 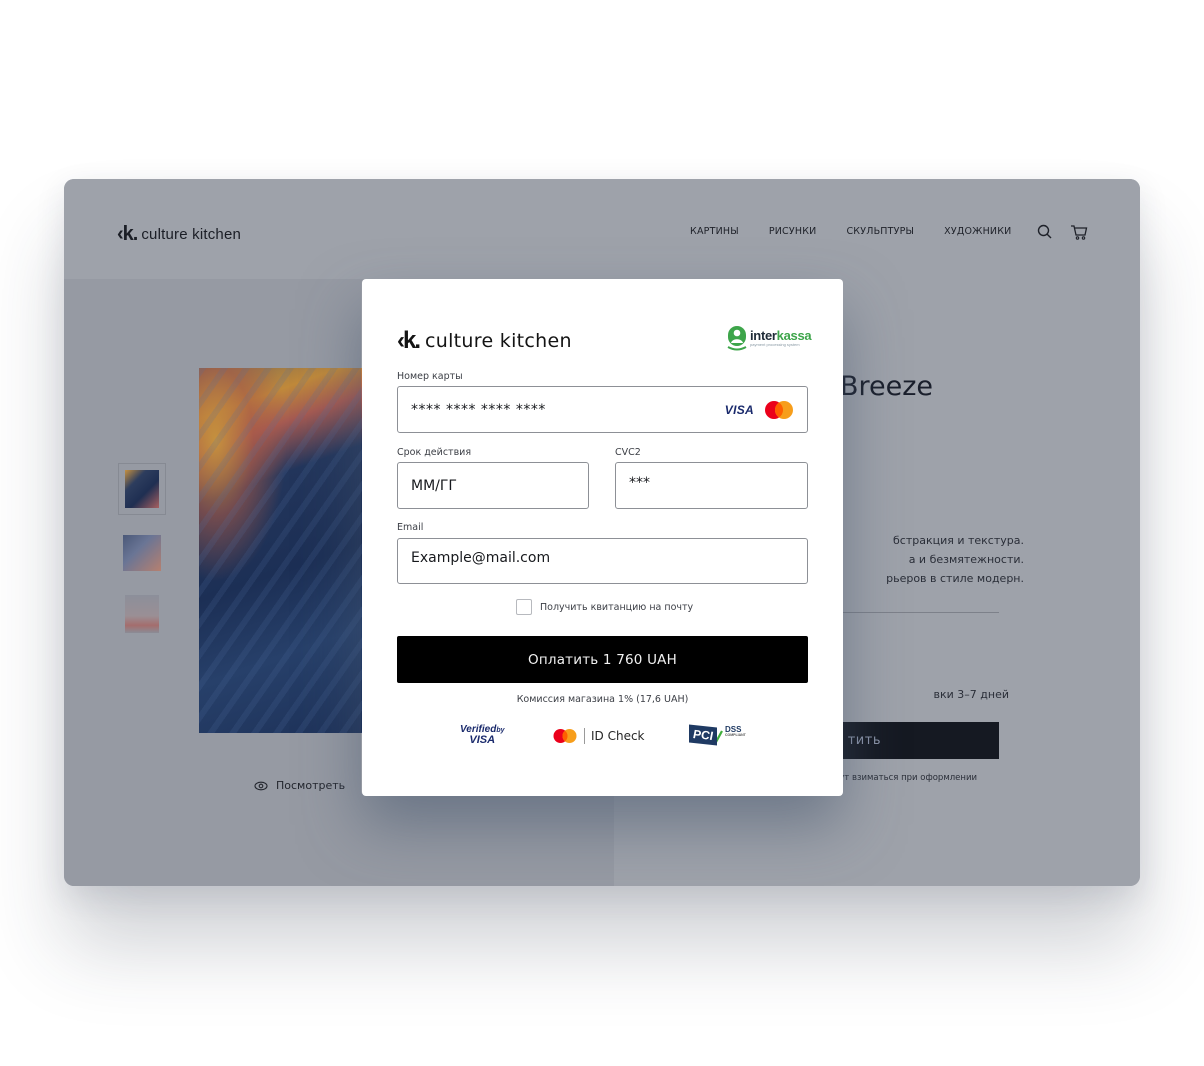 What do you see at coordinates (602, 561) in the screenshot?
I see `email-input: Example@mail.com` at bounding box center [602, 561].